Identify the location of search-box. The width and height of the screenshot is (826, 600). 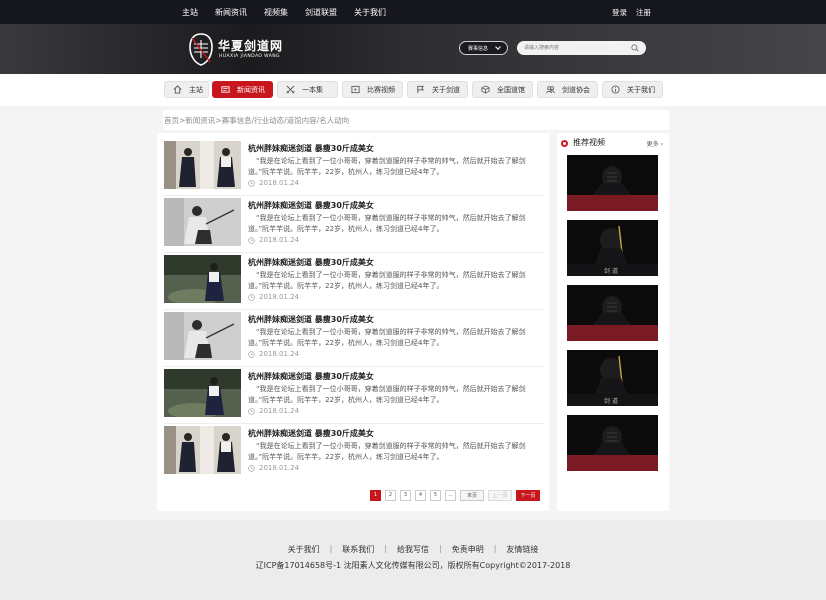
(581, 48).